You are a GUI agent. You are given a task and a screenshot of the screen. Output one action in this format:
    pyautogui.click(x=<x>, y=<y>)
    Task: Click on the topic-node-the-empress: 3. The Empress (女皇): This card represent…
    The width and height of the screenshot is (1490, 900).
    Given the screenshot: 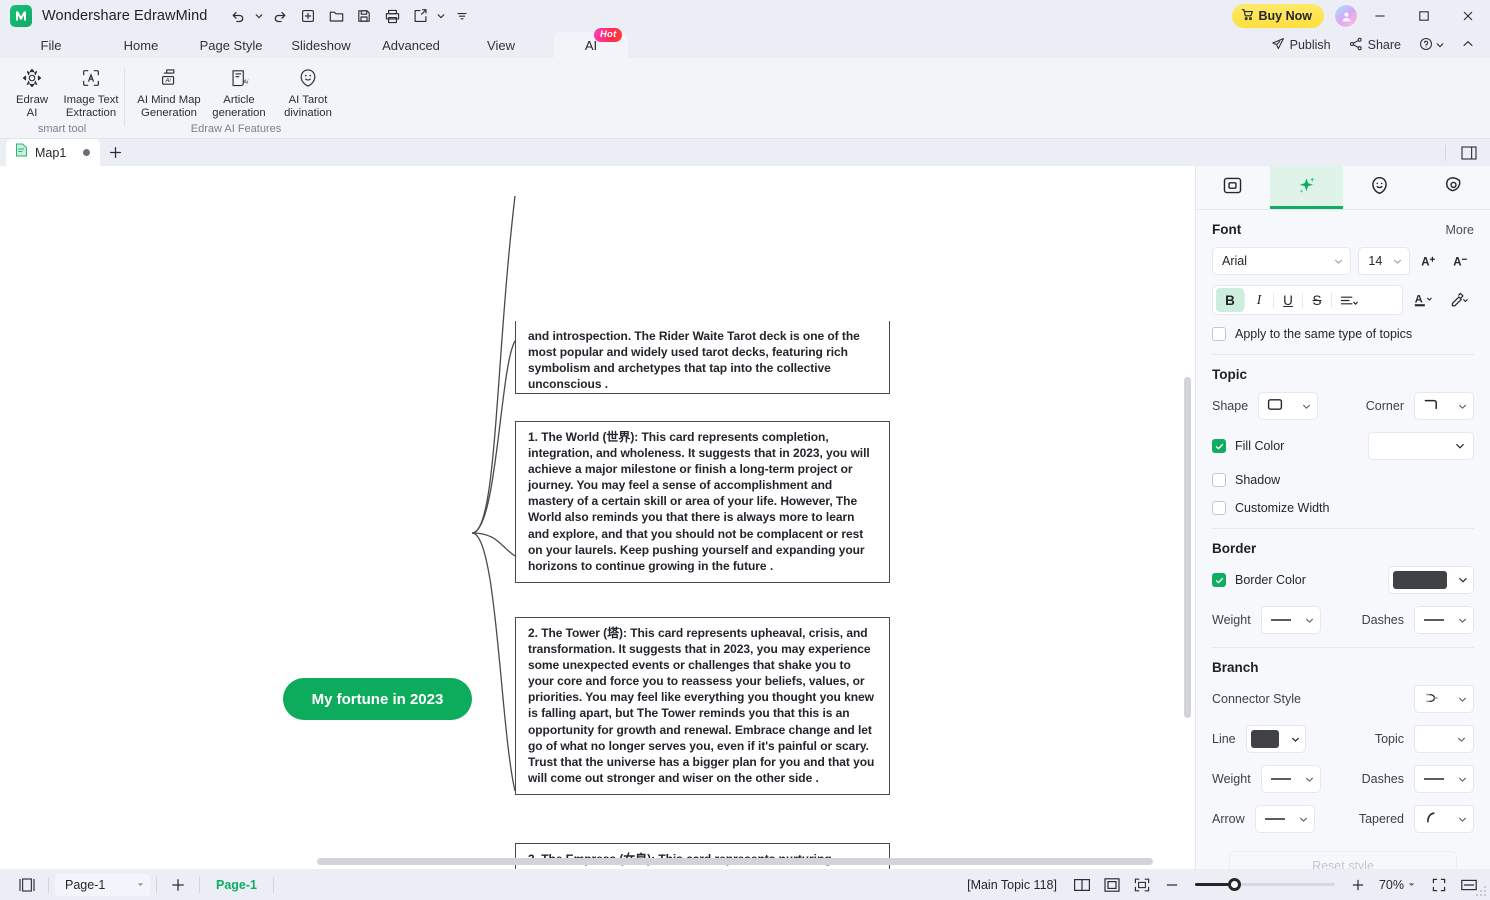 What is the action you would take?
    pyautogui.click(x=702, y=856)
    